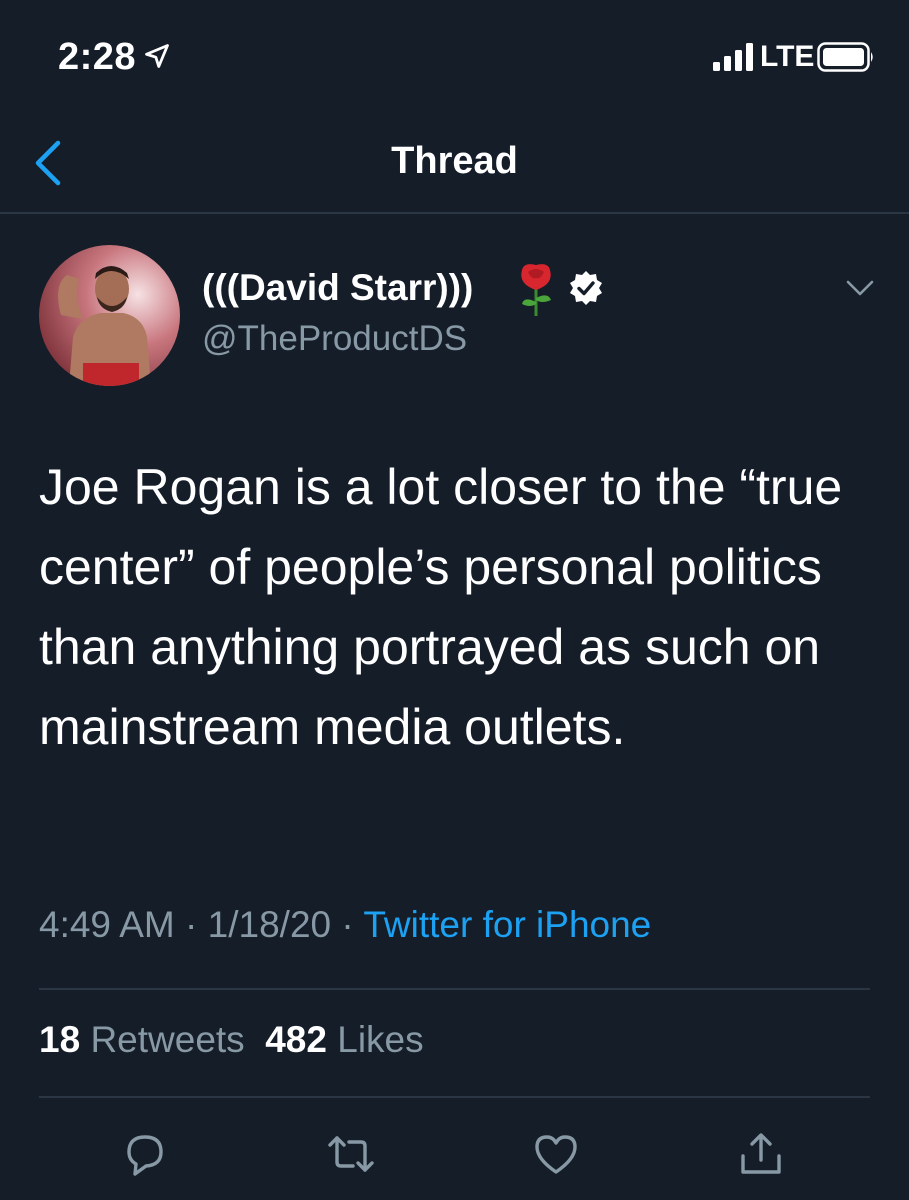  Describe the element at coordinates (296, 1039) in the screenshot. I see `likes-count: 482` at that location.